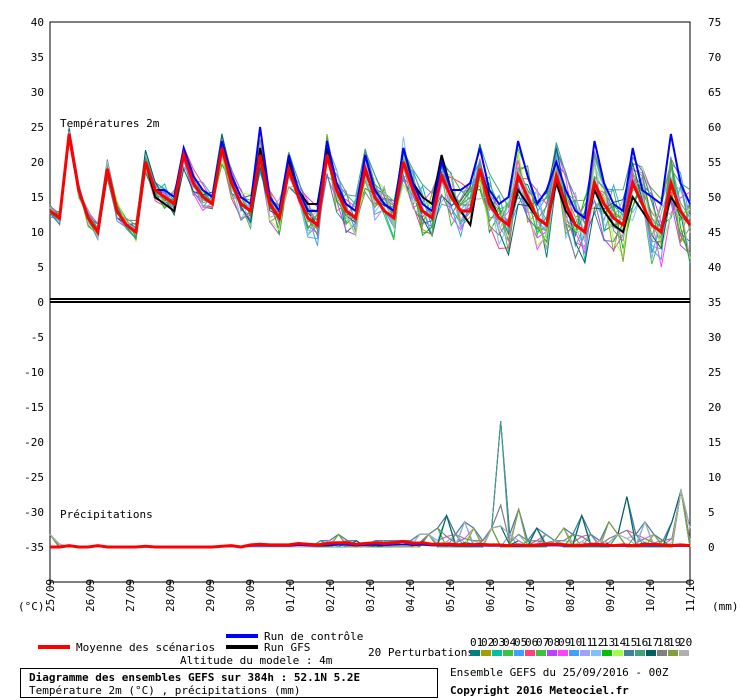 This screenshot has height=700, width=740. Describe the element at coordinates (581, 646) in the screenshot. I see `perturbation-swatches: 0102030405060708091011121314151617181920` at that location.